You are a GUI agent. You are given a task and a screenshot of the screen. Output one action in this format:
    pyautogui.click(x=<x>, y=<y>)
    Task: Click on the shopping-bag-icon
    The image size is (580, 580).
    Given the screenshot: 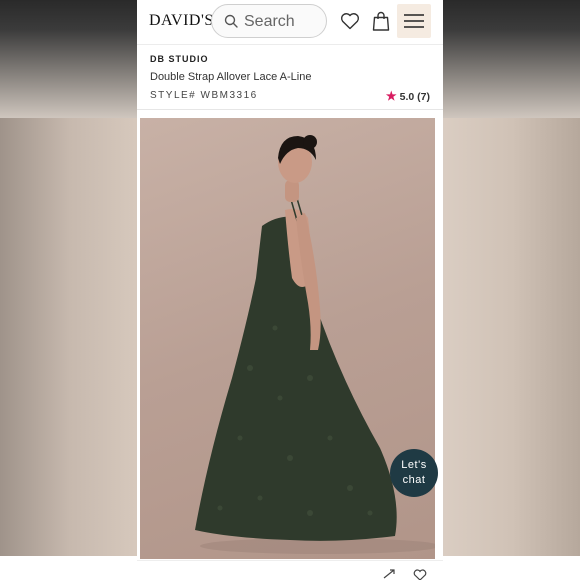 What is the action you would take?
    pyautogui.click(x=381, y=21)
    